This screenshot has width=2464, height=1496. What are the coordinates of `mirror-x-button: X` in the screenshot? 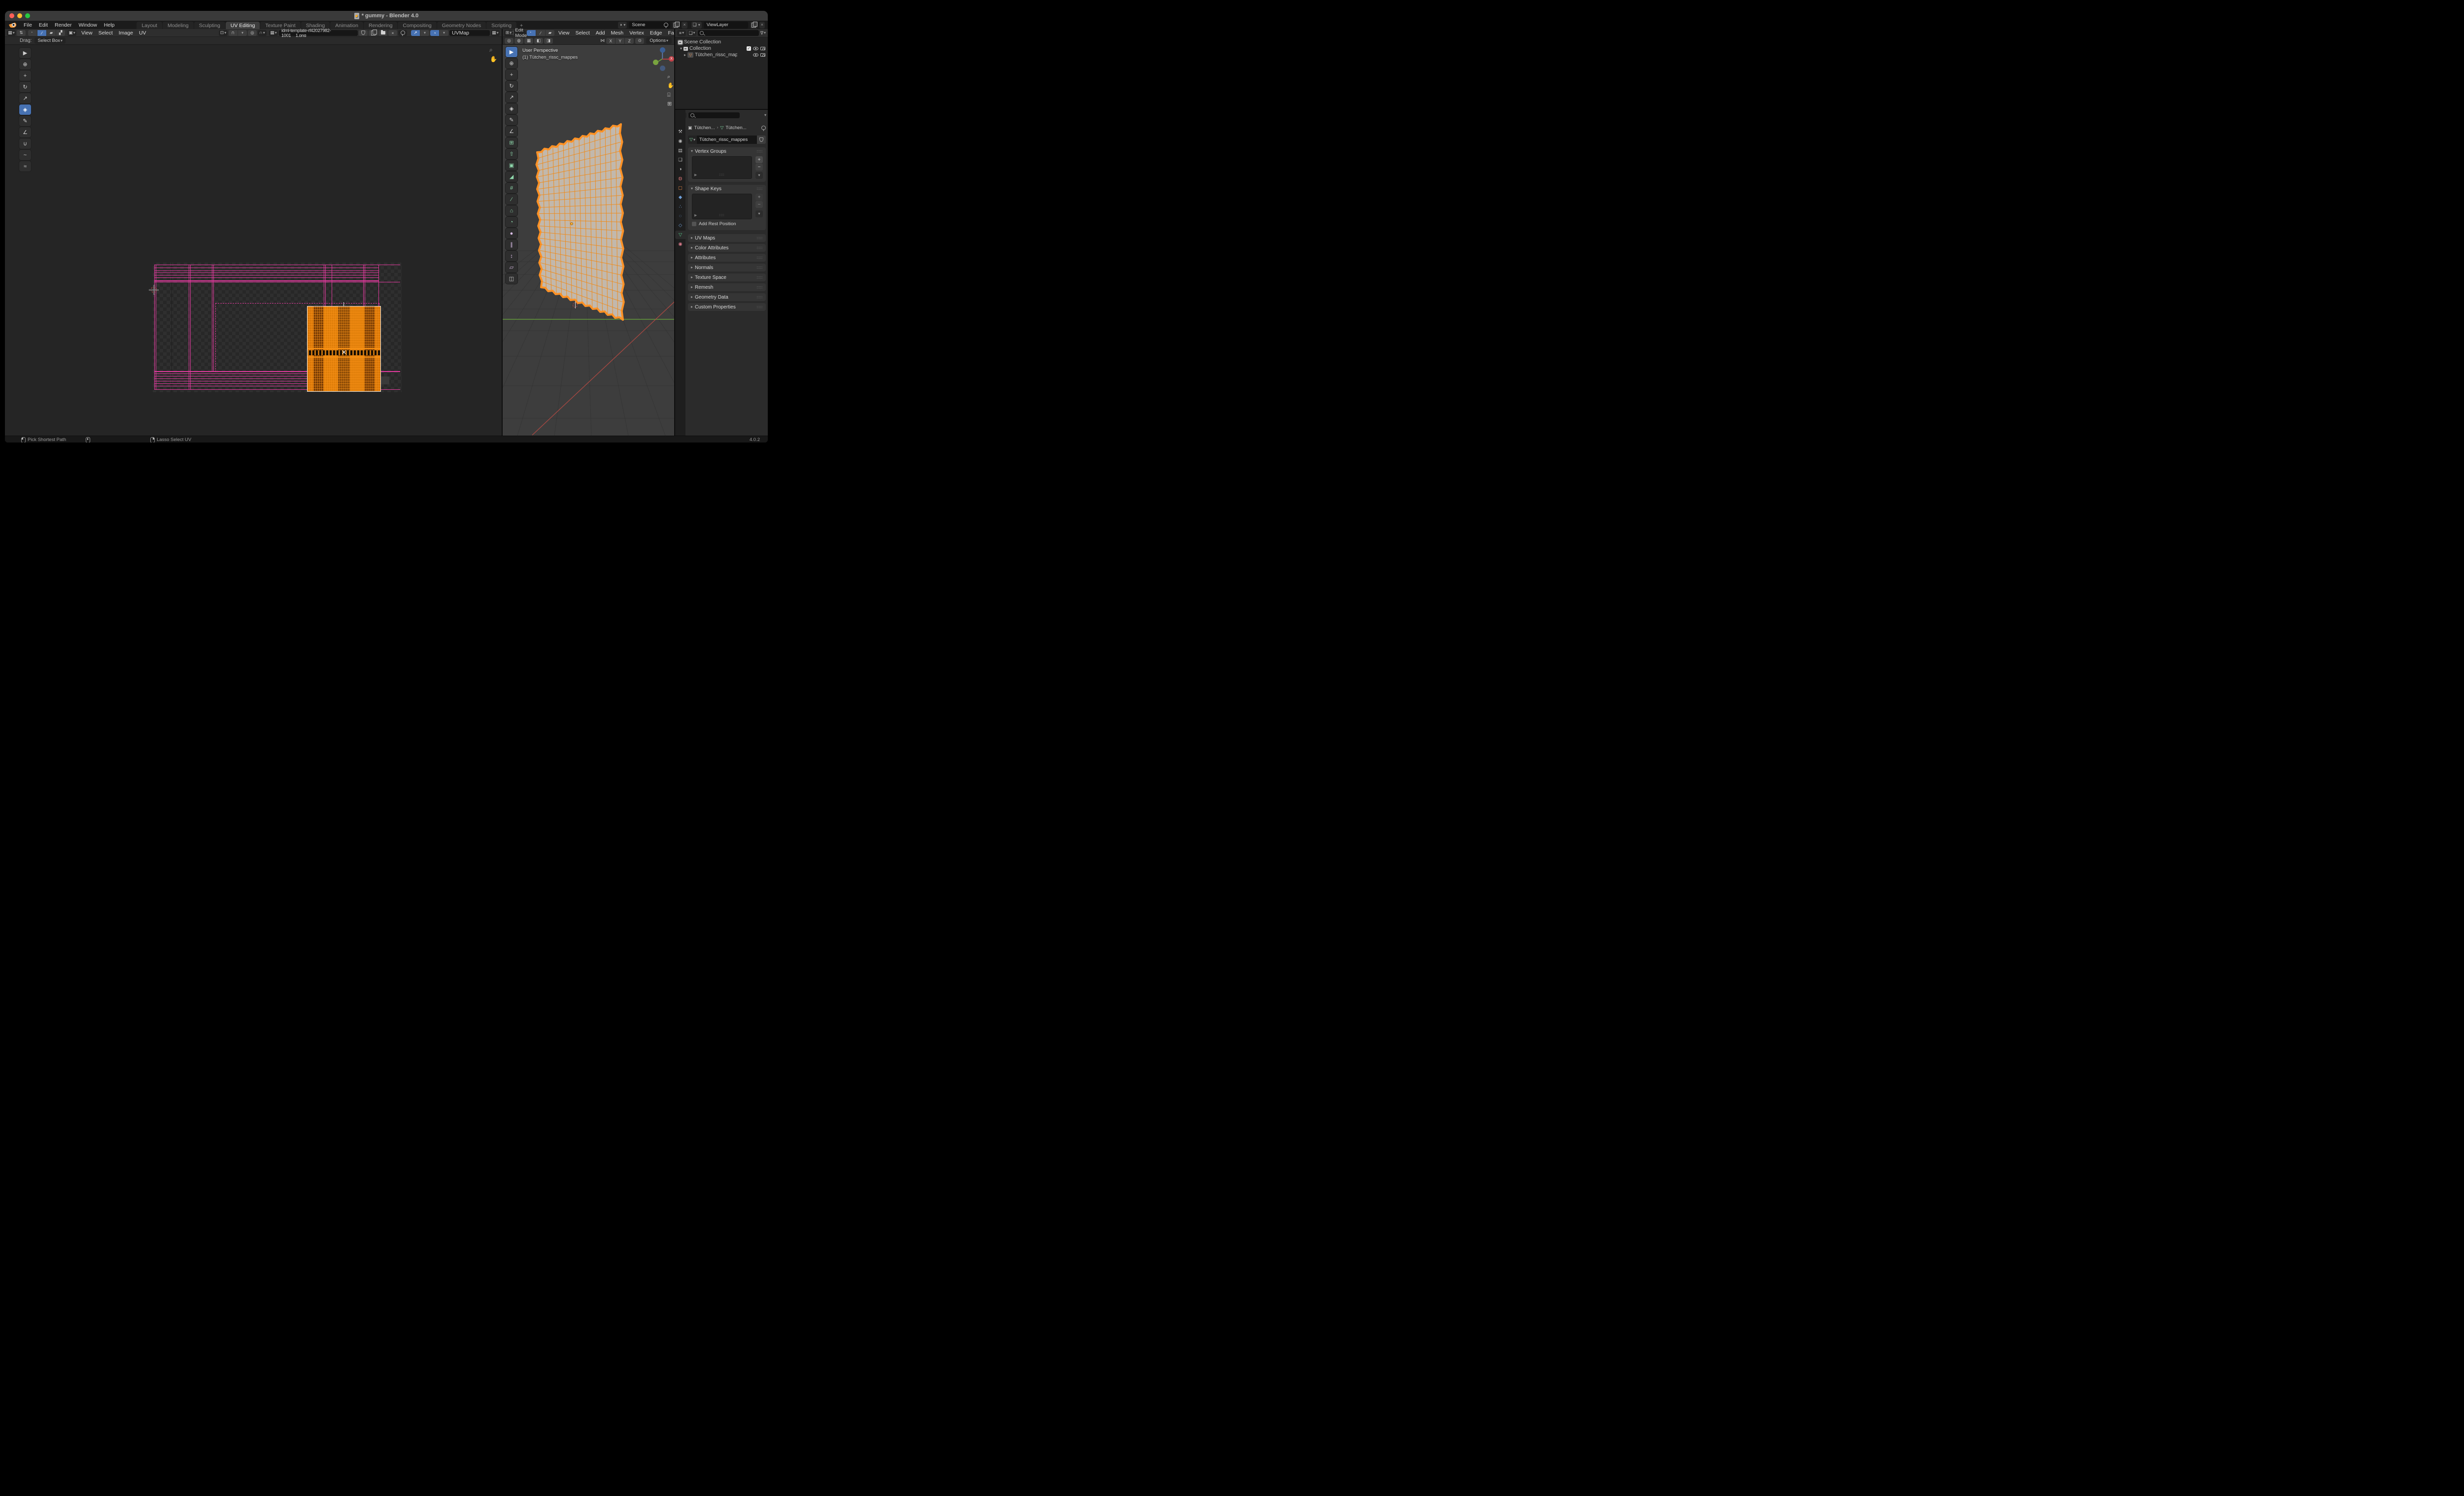 It's located at (611, 40).